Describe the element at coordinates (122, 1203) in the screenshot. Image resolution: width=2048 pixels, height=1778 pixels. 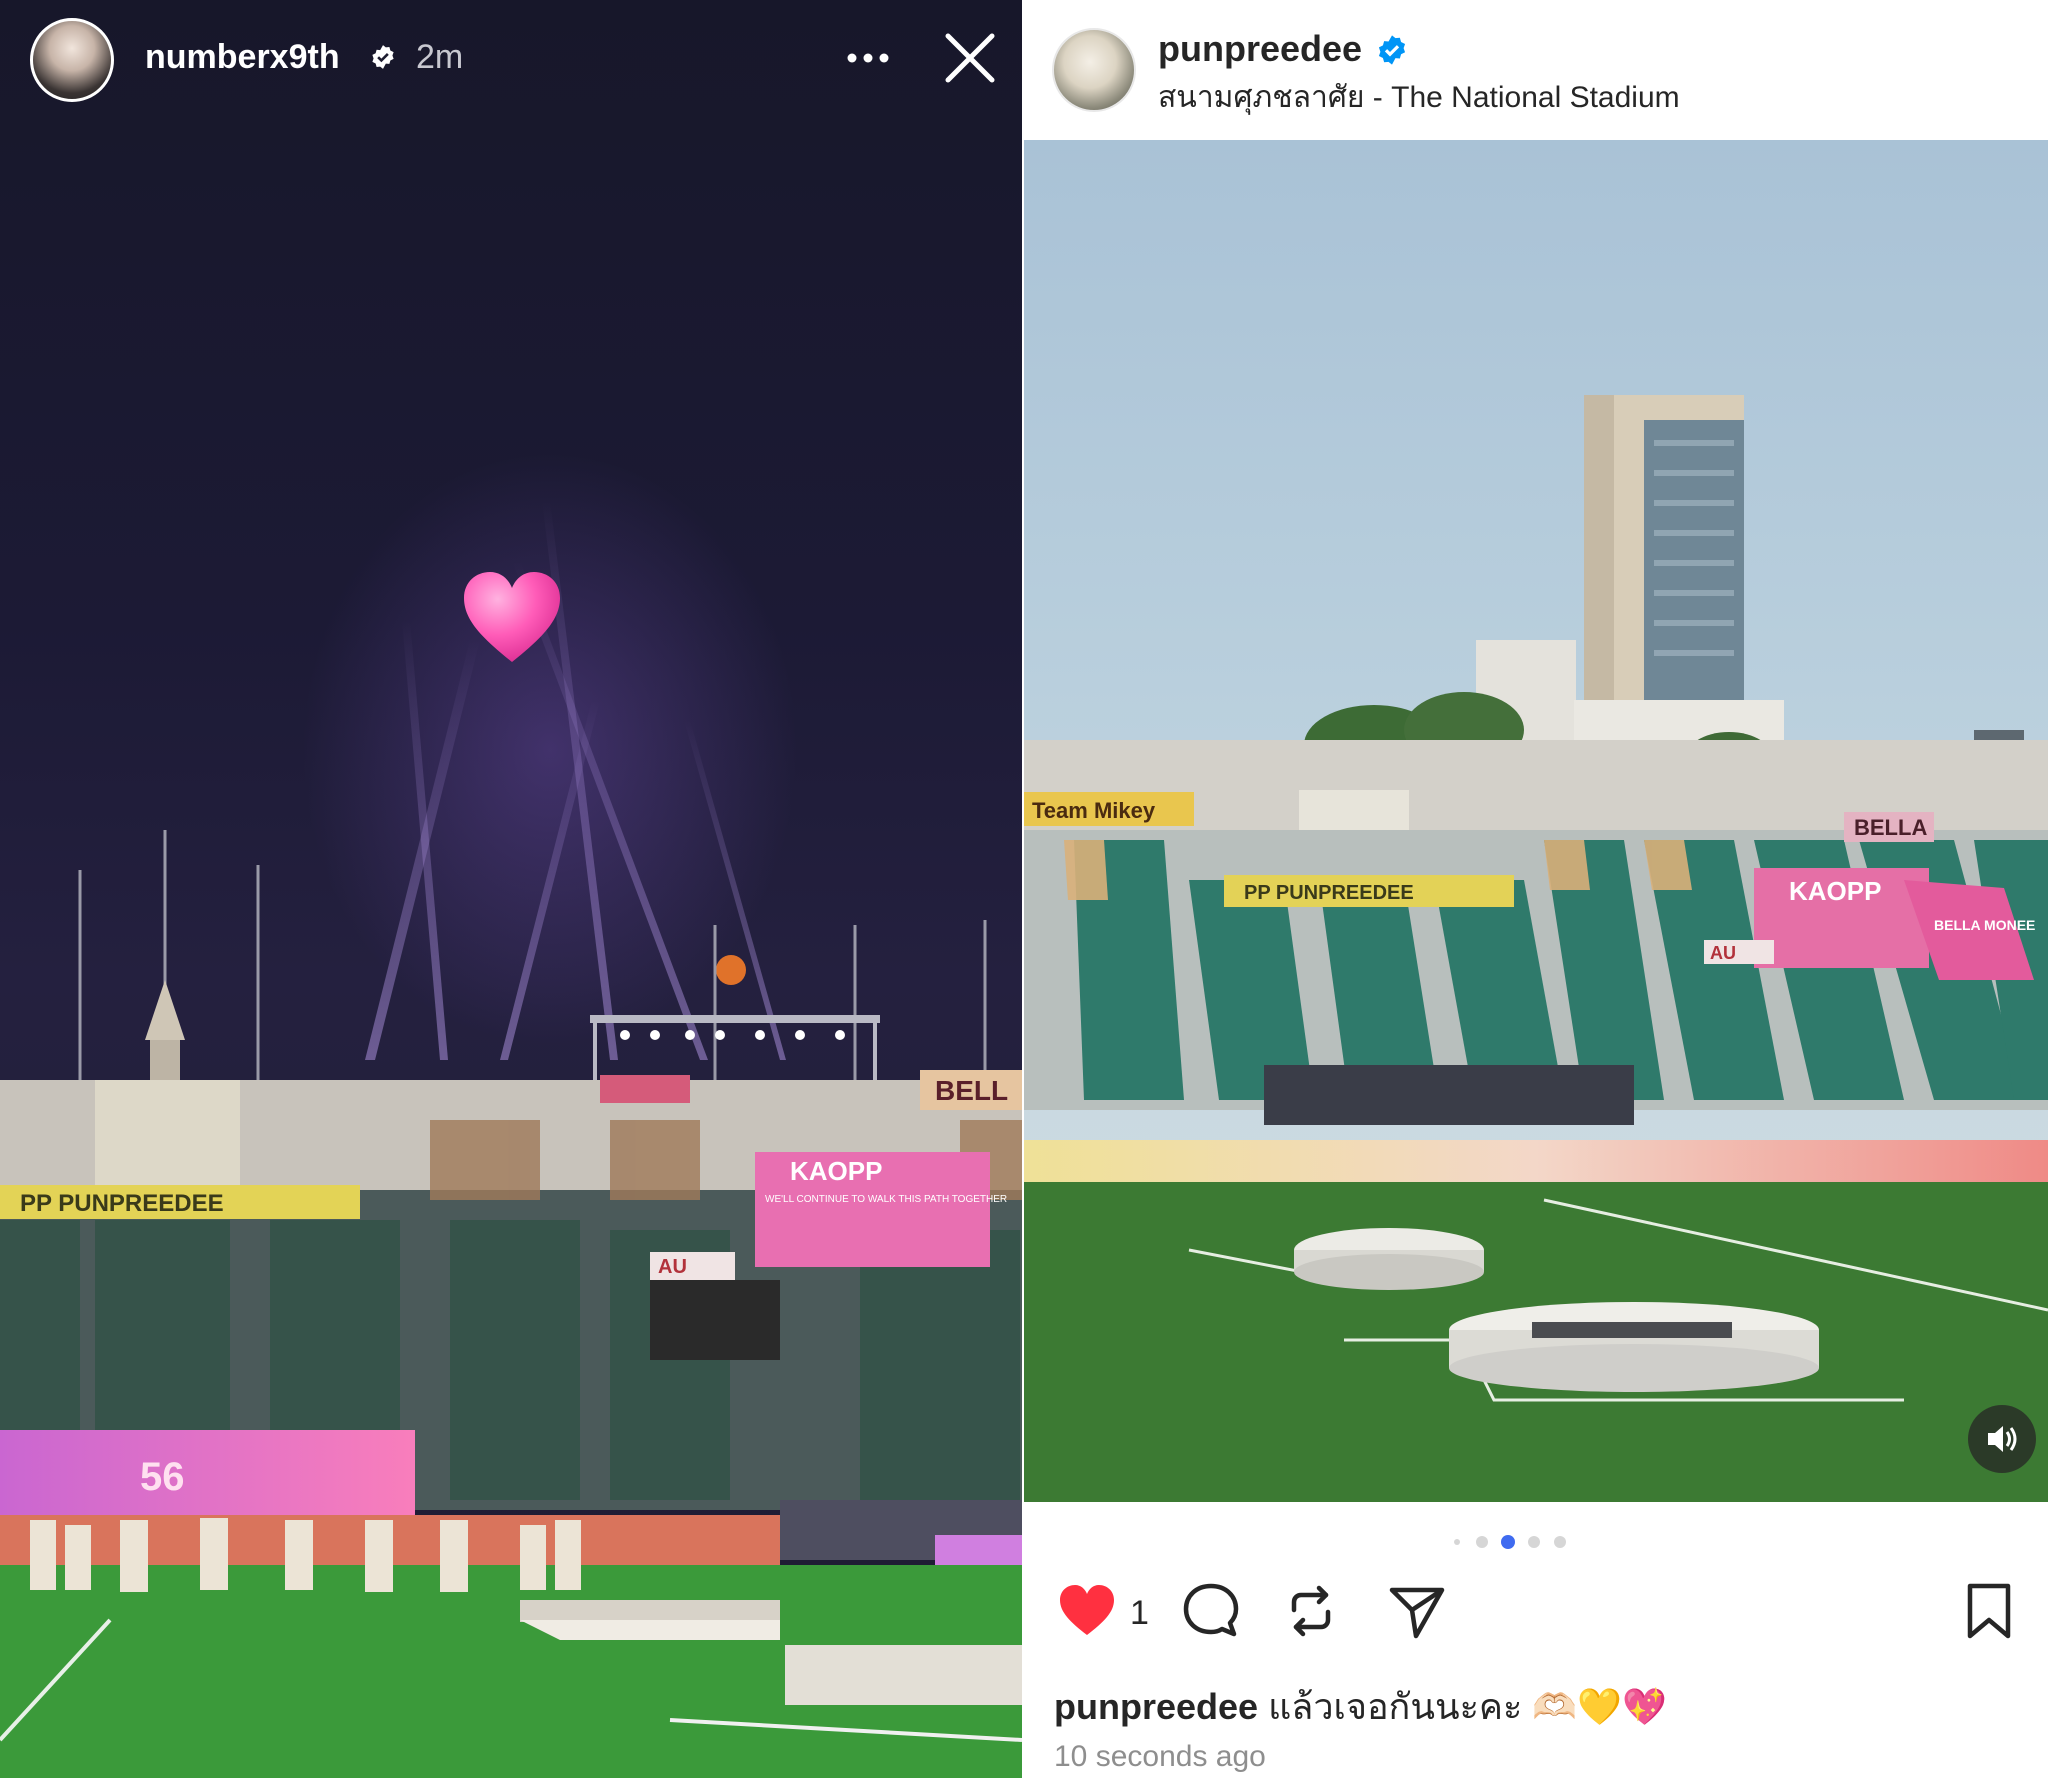
I see `banner-punpreedee-left: PP PUNPREEDEE` at that location.